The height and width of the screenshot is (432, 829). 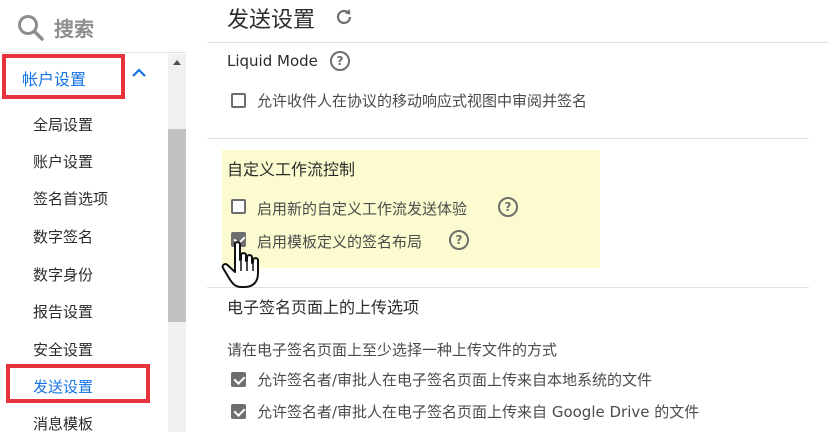 I want to click on checkbox-liquid-mode, so click(x=238, y=100).